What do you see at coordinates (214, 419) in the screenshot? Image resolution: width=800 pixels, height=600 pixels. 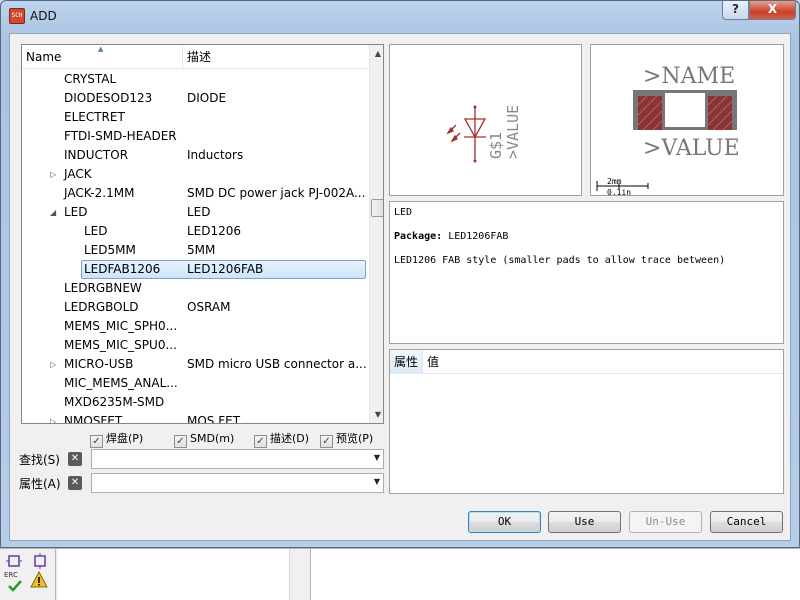 I see `row-description: MOS FET` at bounding box center [214, 419].